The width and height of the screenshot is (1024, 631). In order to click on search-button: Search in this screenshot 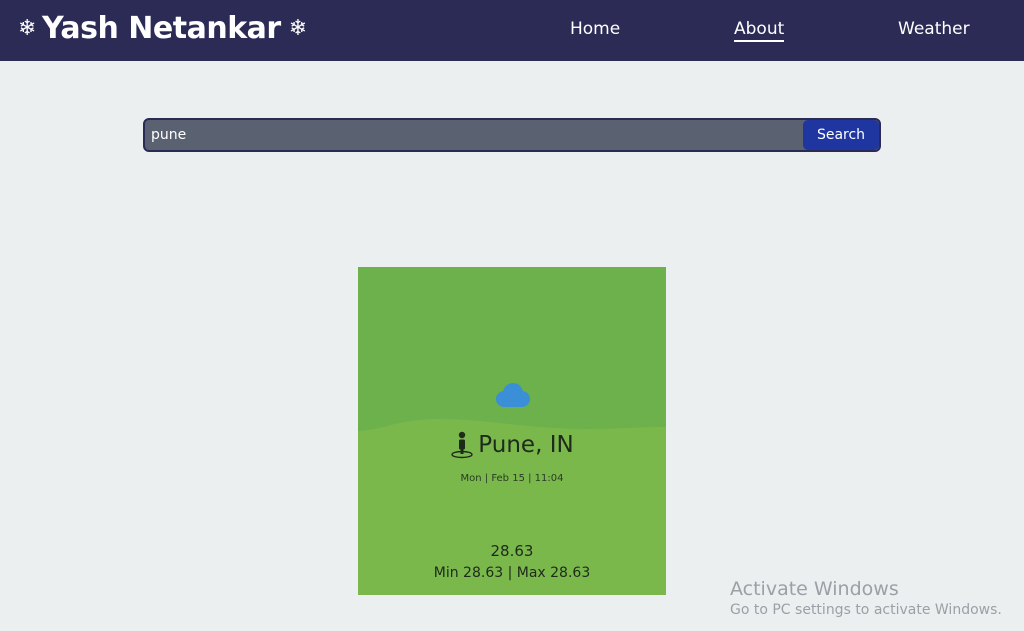, I will do `click(841, 135)`.